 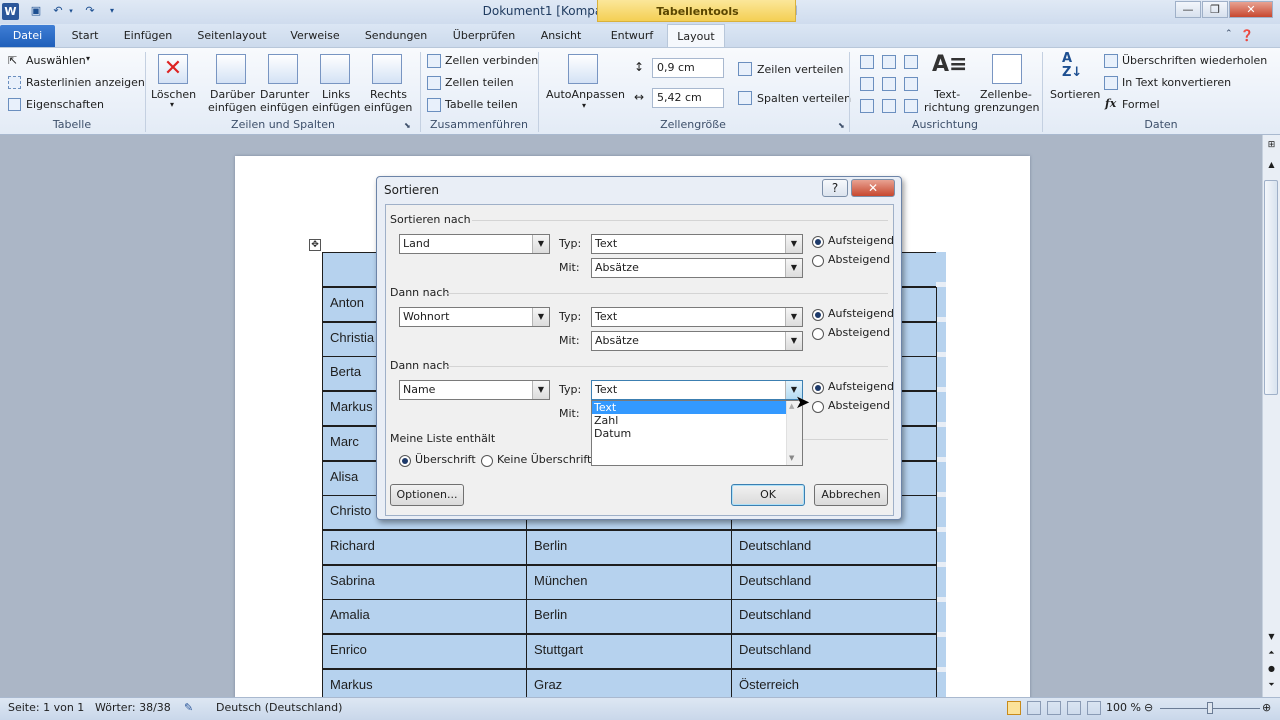 I want to click on table-cell: München, so click(x=629, y=582).